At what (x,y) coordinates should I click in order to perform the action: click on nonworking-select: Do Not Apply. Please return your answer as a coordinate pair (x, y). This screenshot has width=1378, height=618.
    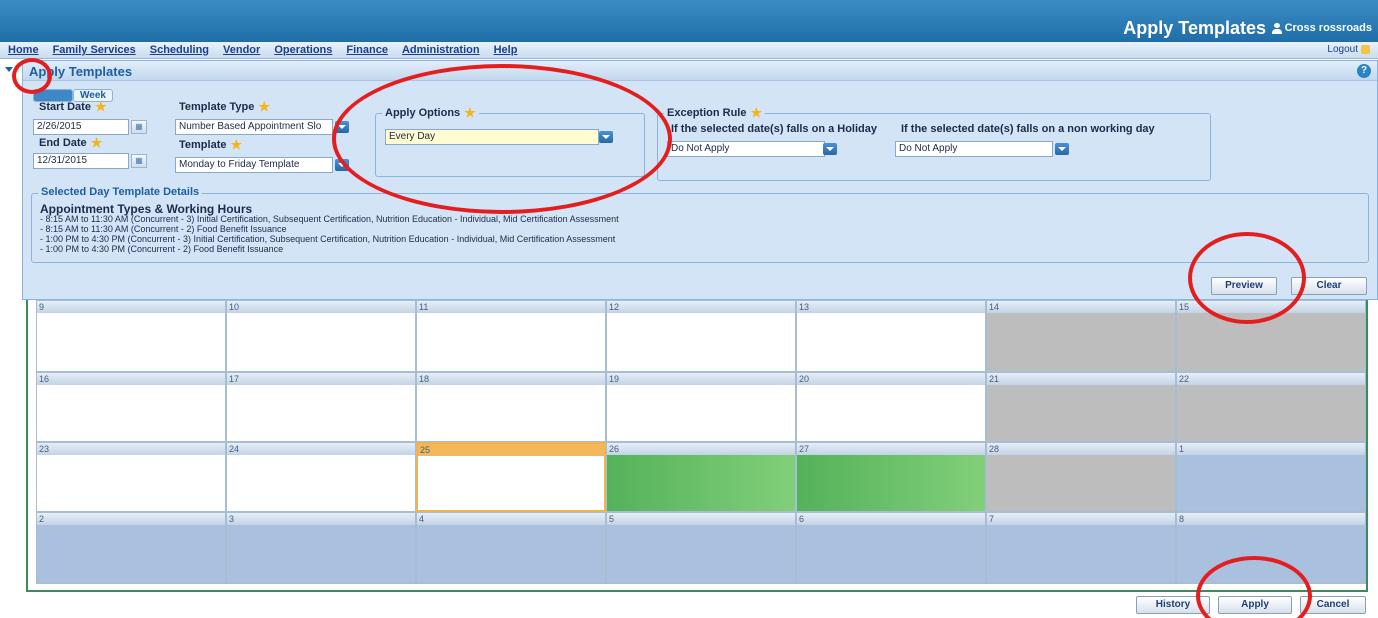
    Looking at the image, I should click on (974, 149).